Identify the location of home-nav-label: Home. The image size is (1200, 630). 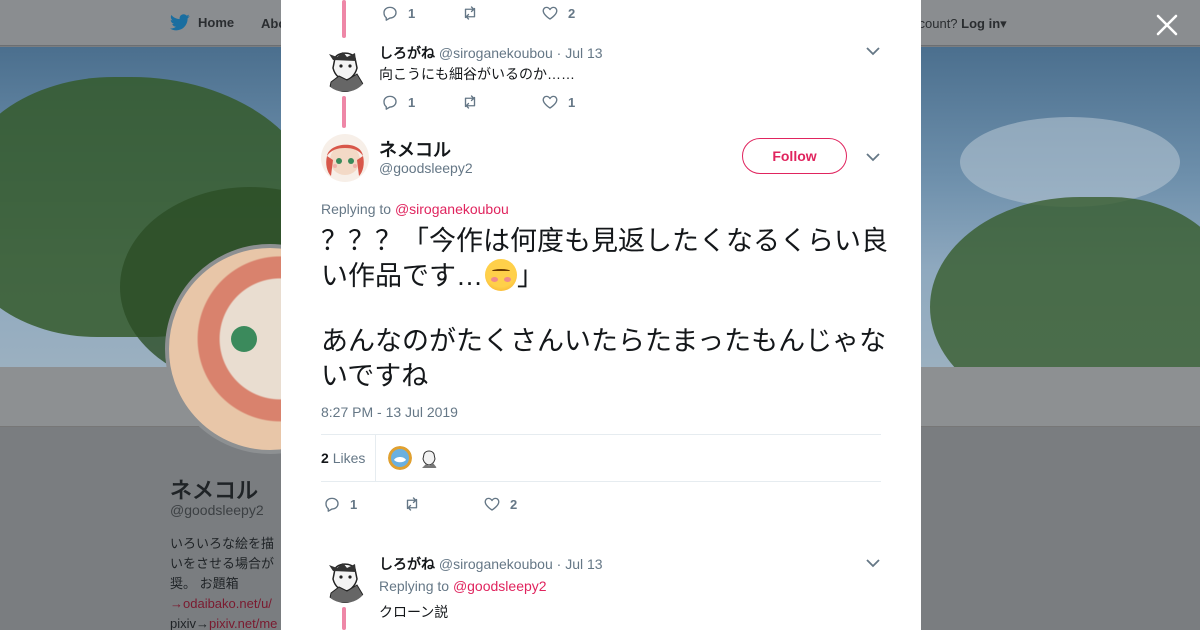
(216, 22).